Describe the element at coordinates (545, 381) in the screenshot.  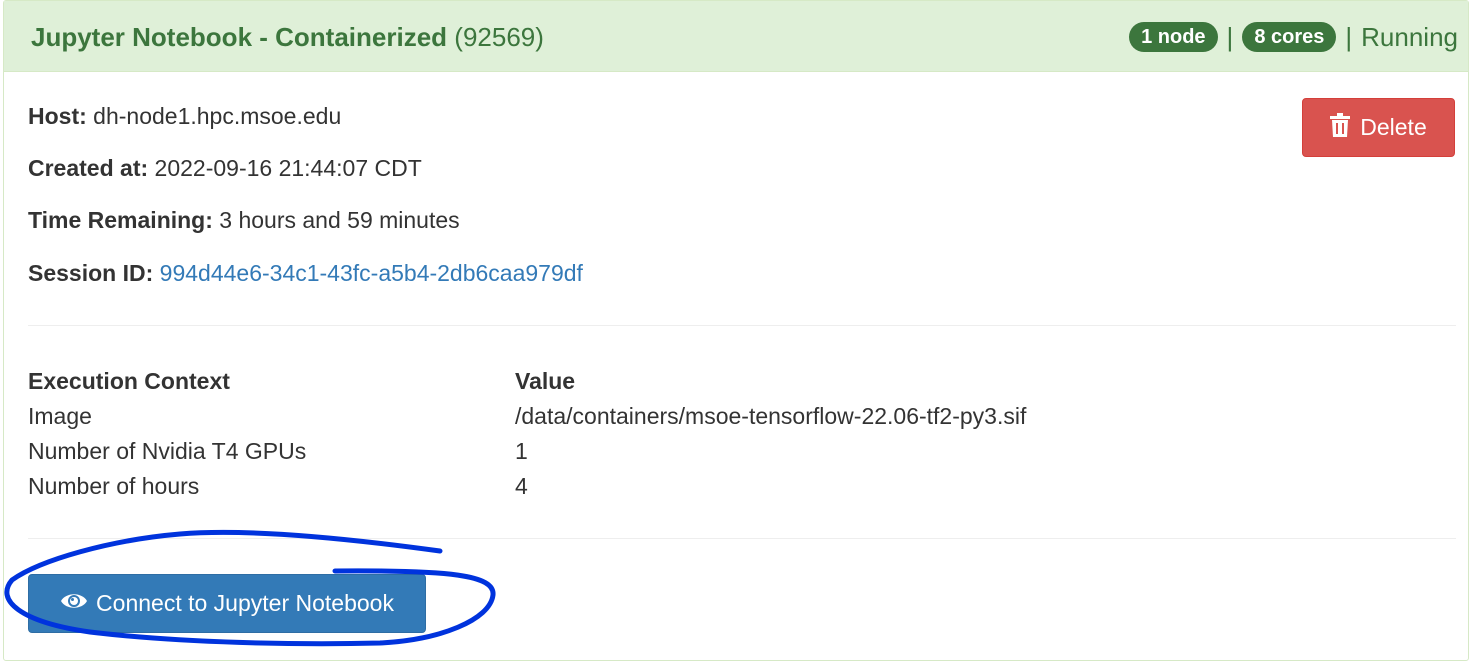
I see `column-header-value: Value` at that location.